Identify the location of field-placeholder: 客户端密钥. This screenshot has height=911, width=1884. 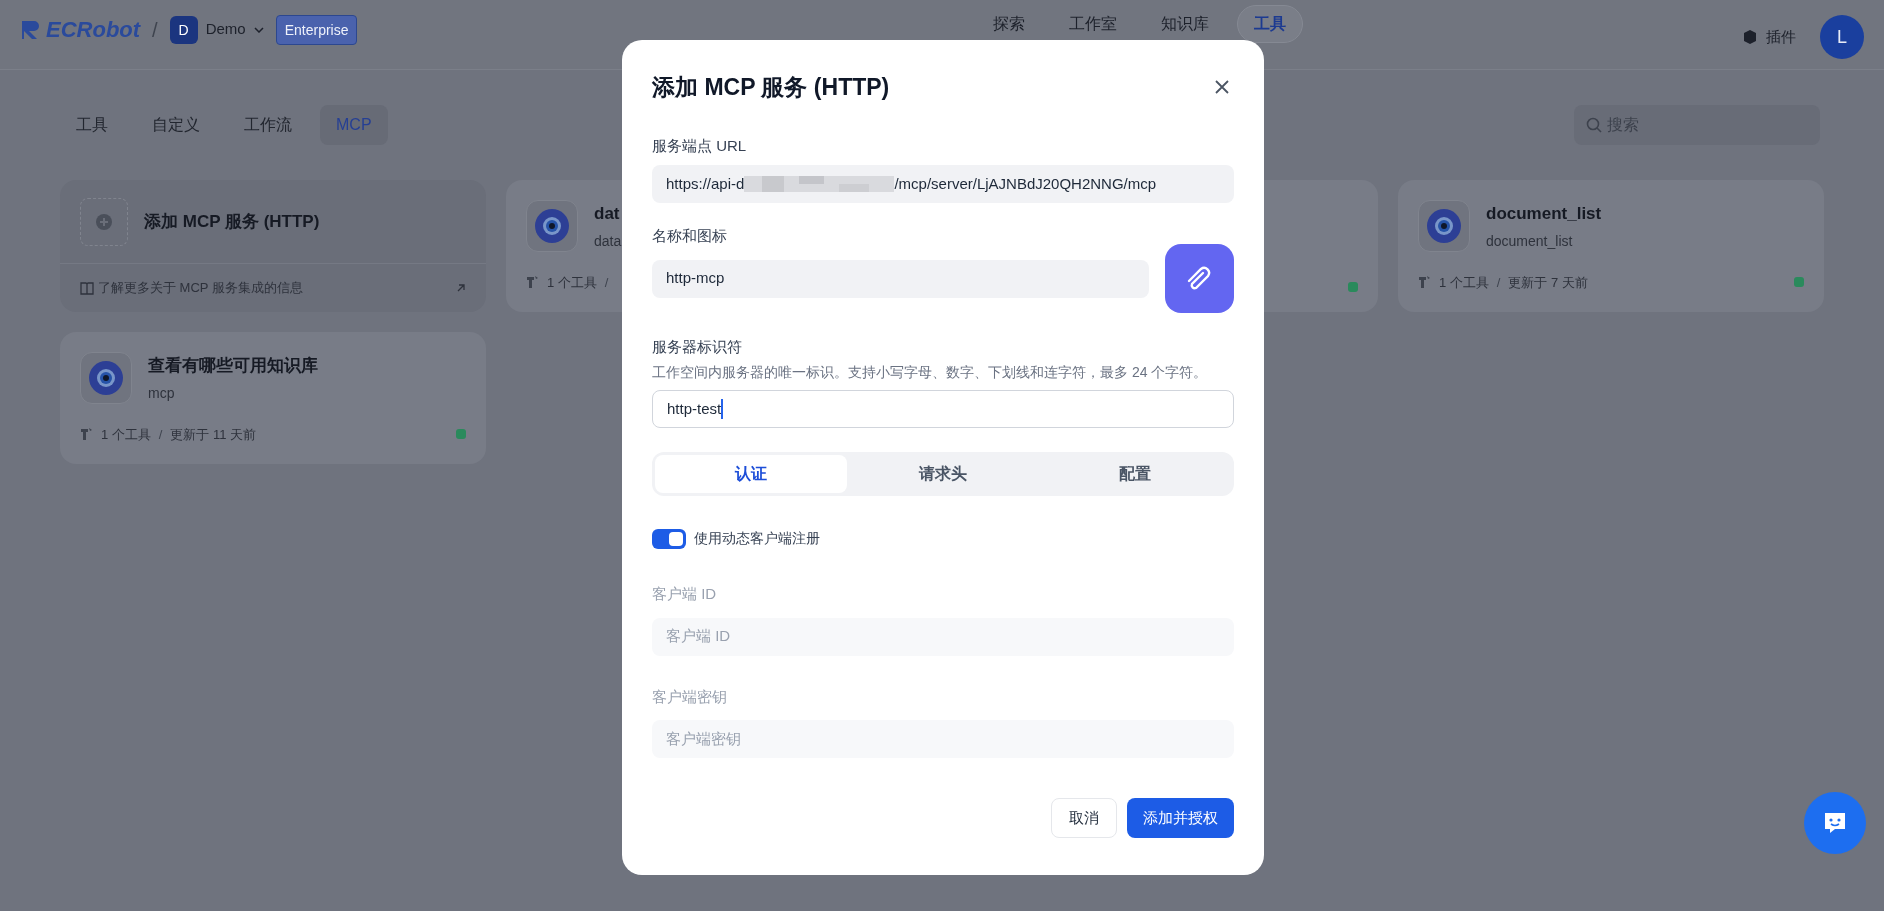
(703, 738).